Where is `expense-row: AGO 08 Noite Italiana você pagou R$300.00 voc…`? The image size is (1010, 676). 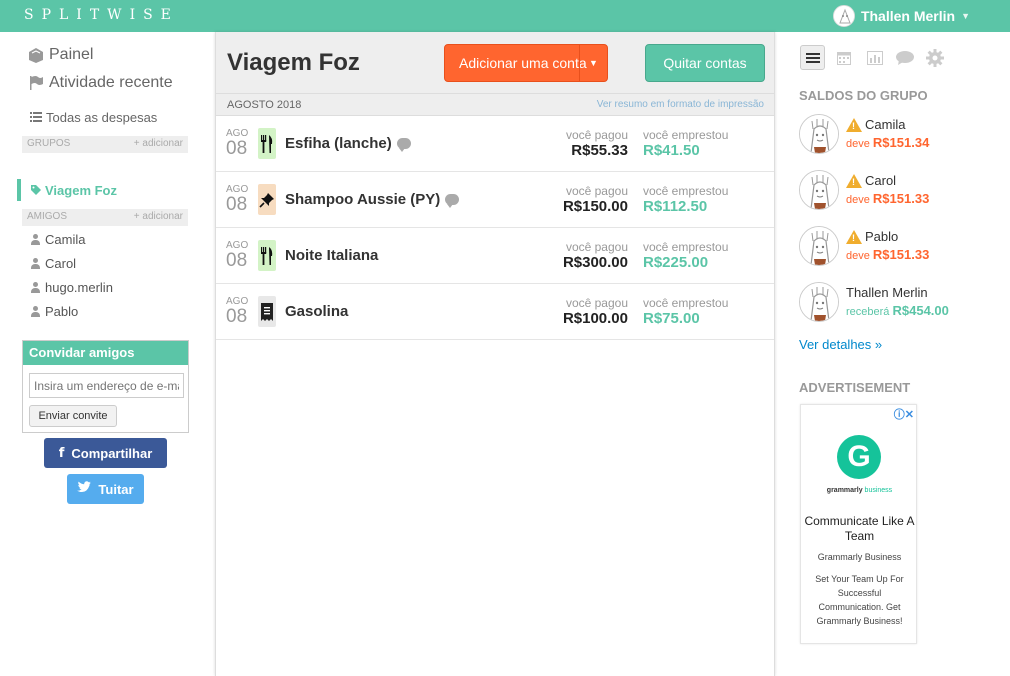
expense-row: AGO 08 Noite Italiana você pagou R$300.00 voc… is located at coordinates (495, 256).